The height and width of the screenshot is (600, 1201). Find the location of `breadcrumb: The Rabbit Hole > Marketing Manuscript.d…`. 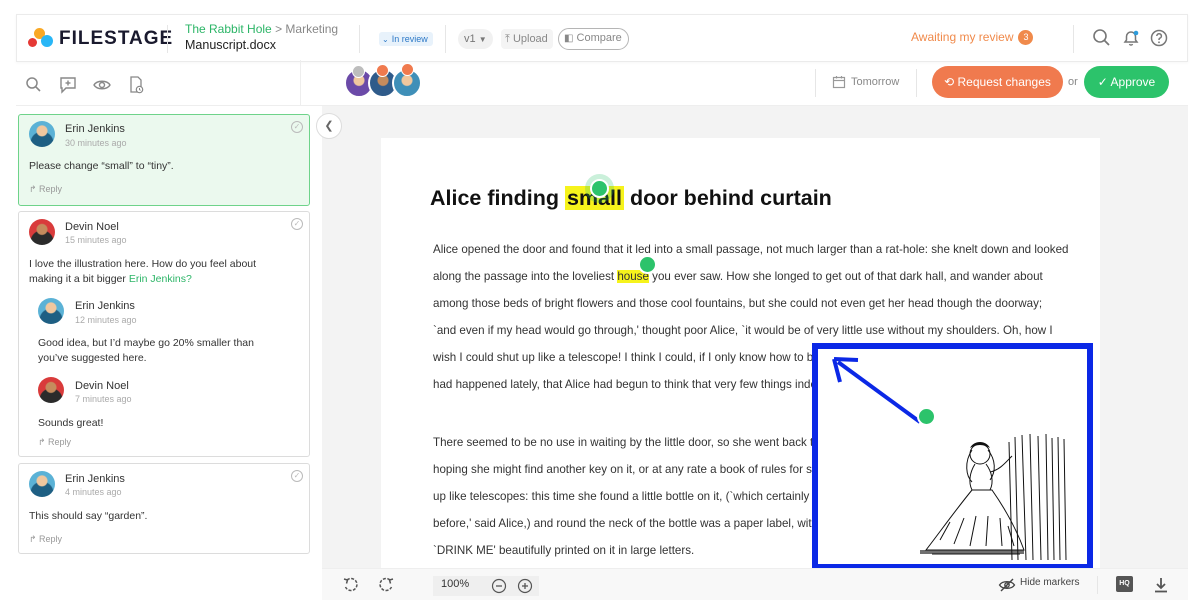

breadcrumb: The Rabbit Hole > Marketing Manuscript.d… is located at coordinates (261, 37).